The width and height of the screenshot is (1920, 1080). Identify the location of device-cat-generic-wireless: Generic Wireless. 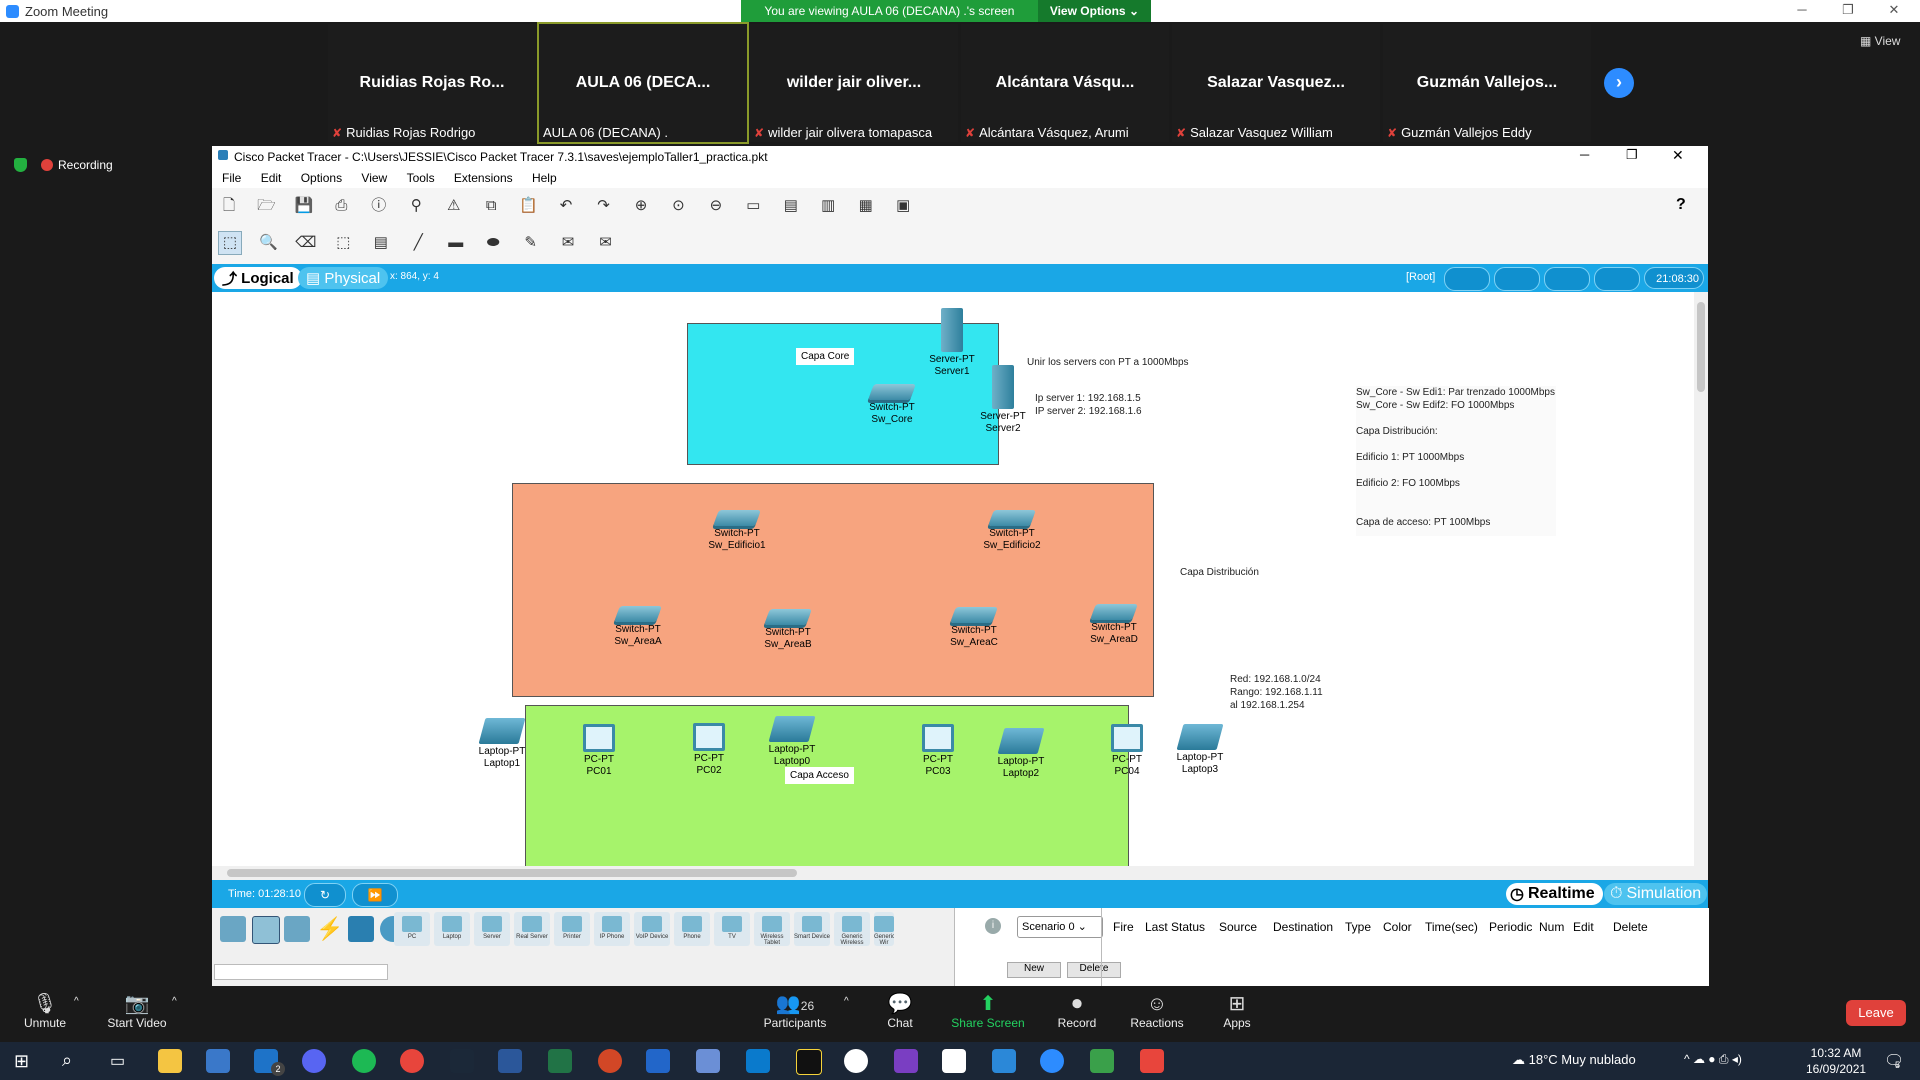
(852, 929).